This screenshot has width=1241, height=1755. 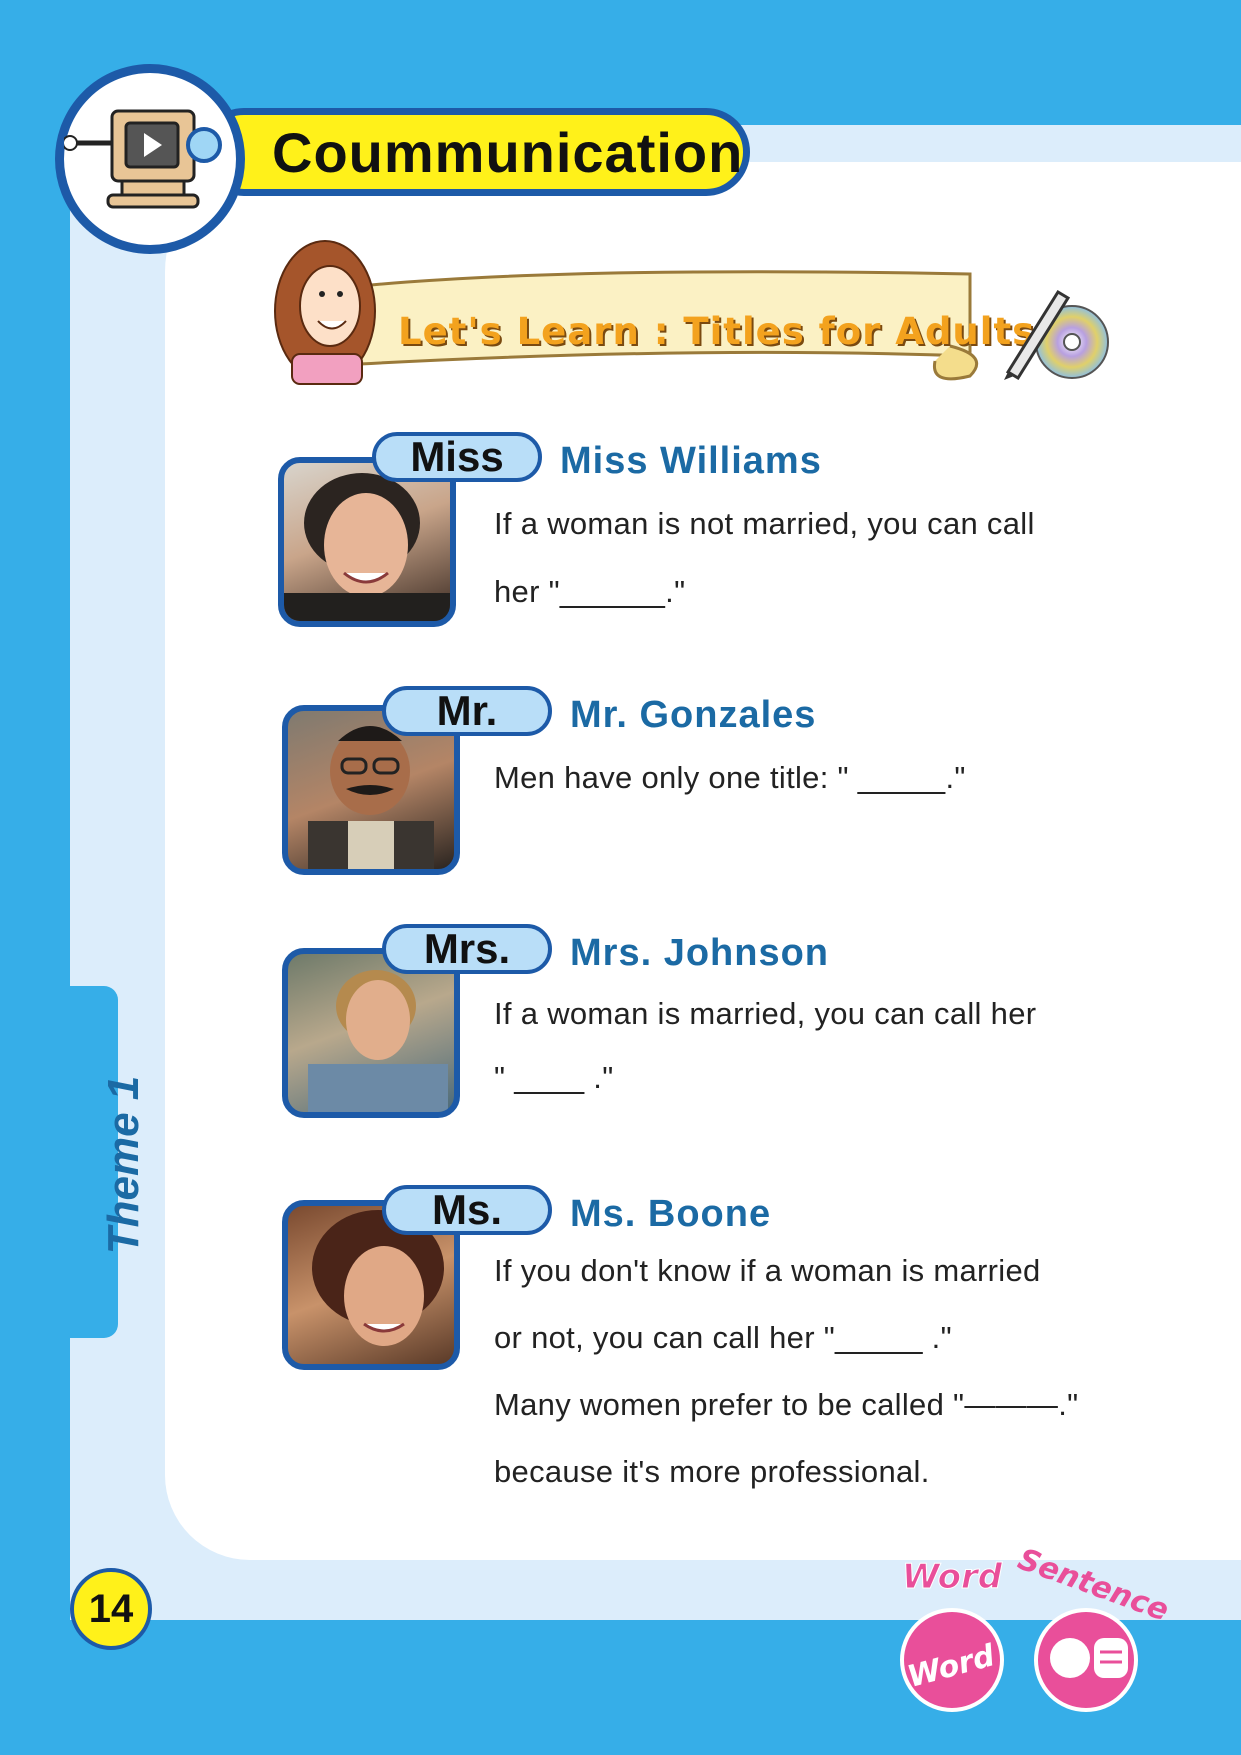 What do you see at coordinates (554, 1077) in the screenshot?
I see `entry-text-line: " ____ ."` at bounding box center [554, 1077].